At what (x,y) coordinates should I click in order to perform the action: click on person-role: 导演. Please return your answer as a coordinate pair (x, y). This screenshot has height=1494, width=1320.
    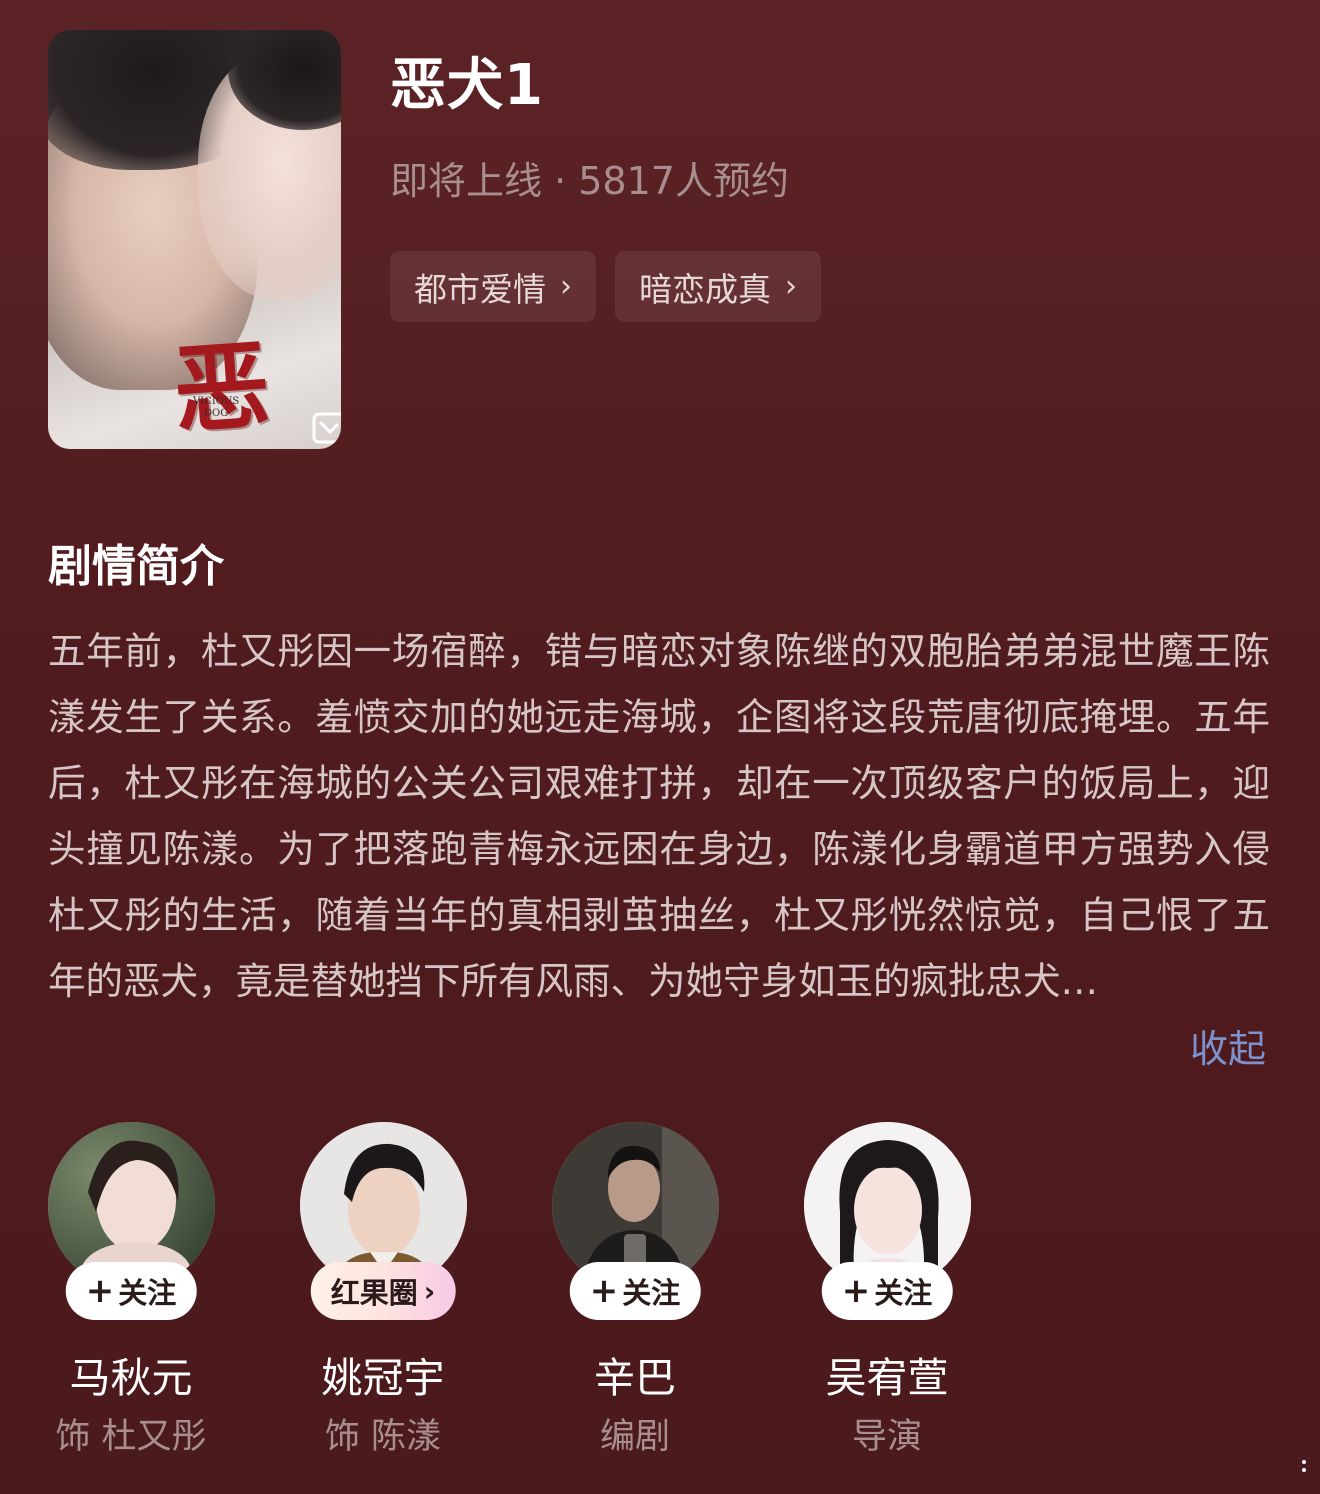
    Looking at the image, I should click on (886, 1437).